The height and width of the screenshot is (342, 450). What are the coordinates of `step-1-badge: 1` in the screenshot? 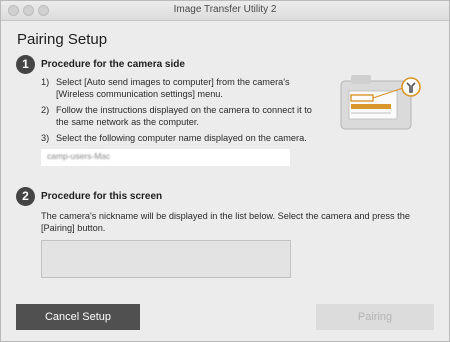 It's located at (25, 64).